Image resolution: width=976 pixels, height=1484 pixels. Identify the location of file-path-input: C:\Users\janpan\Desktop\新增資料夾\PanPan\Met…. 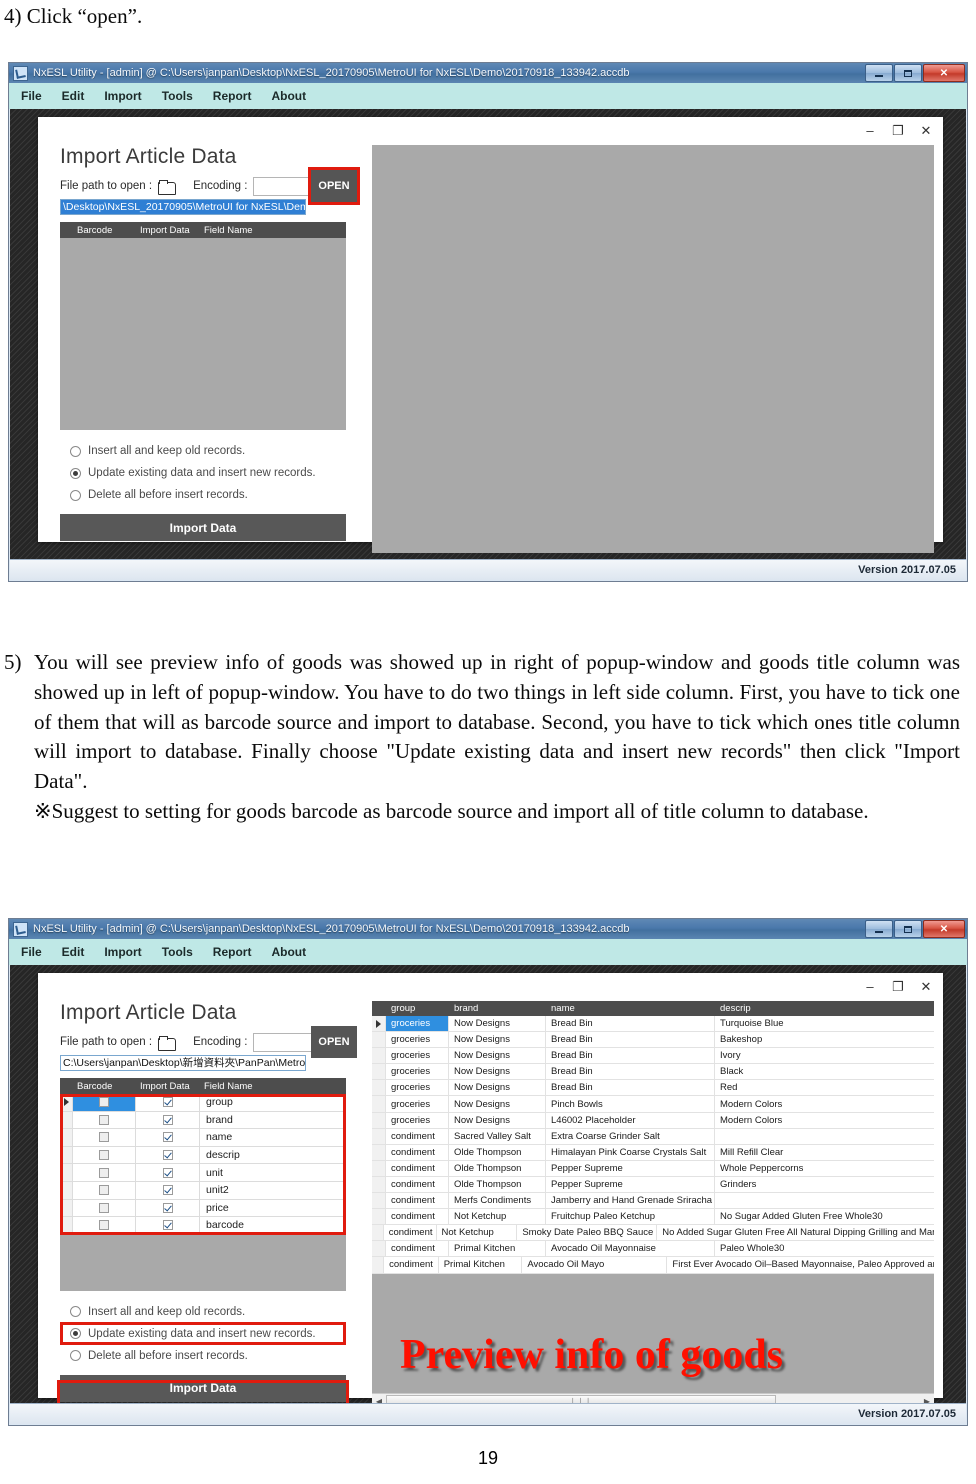
(183, 1063).